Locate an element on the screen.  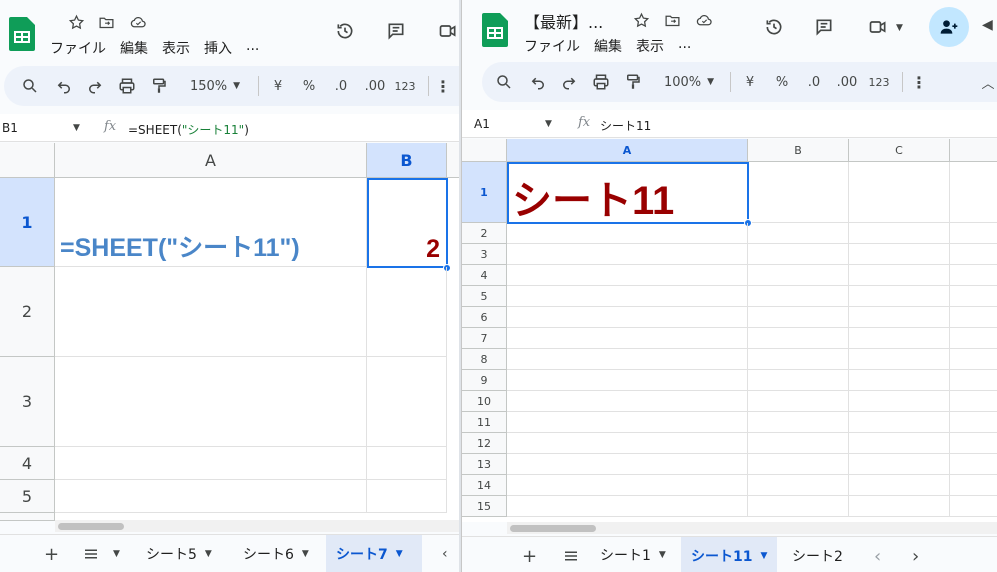
cell-c10 is located at coordinates (899, 401).